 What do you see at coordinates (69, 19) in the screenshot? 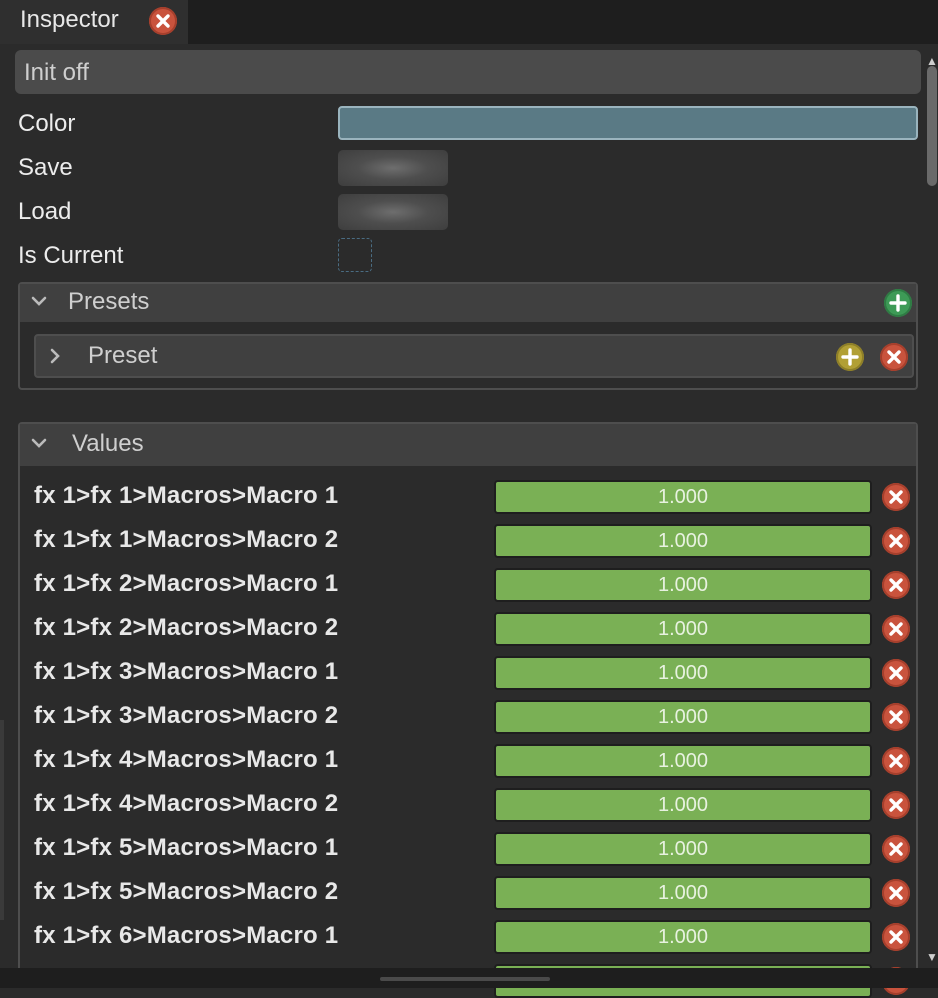
I see `tab-title: Inspector` at bounding box center [69, 19].